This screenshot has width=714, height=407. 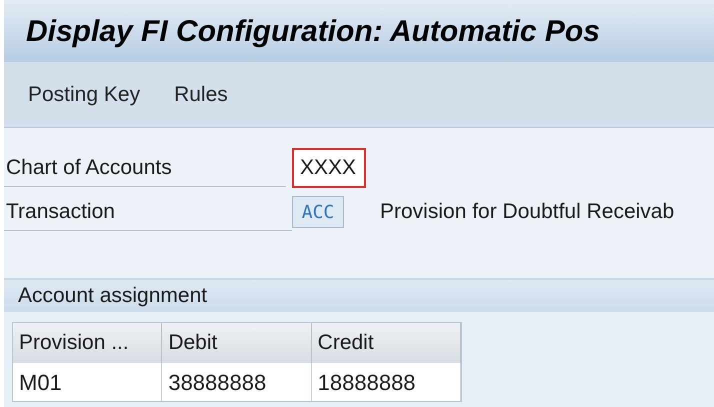 What do you see at coordinates (113, 296) in the screenshot?
I see `section-title: Account assignment` at bounding box center [113, 296].